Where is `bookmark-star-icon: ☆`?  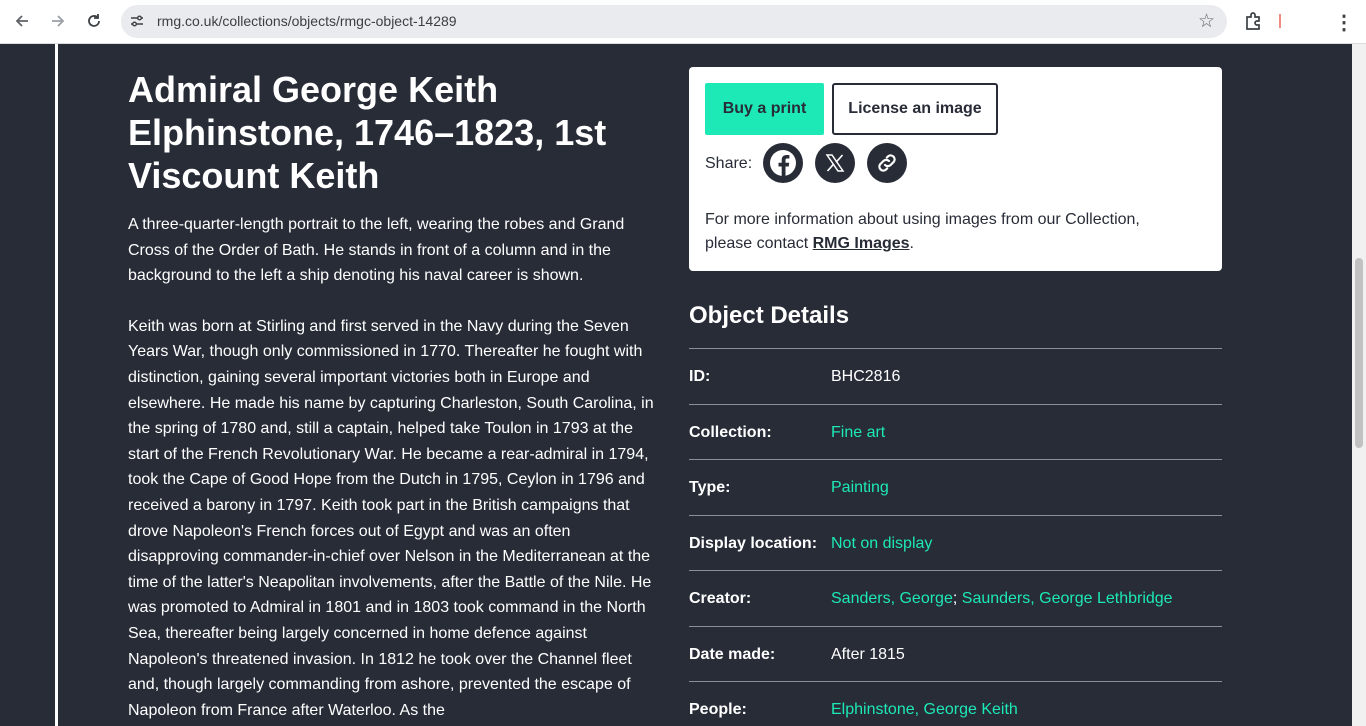 bookmark-star-icon: ☆ is located at coordinates (1206, 21).